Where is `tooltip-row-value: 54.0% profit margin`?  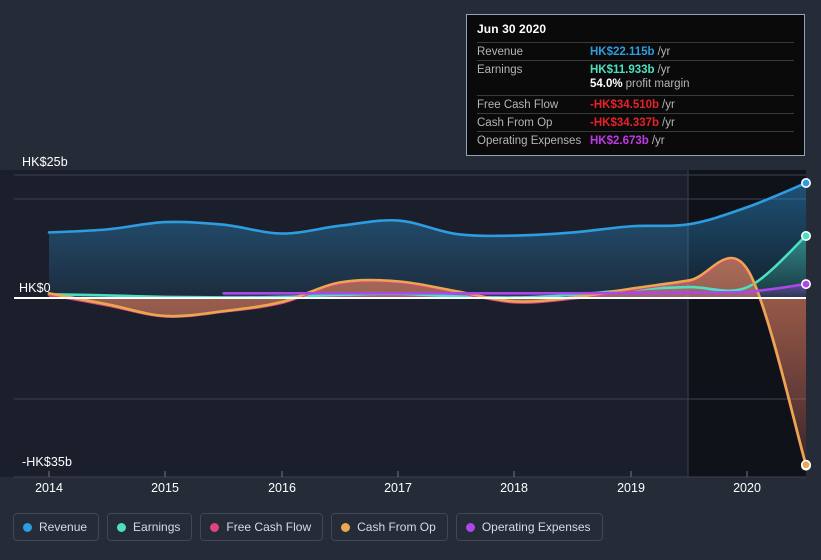 tooltip-row-value: 54.0% profit margin is located at coordinates (640, 84).